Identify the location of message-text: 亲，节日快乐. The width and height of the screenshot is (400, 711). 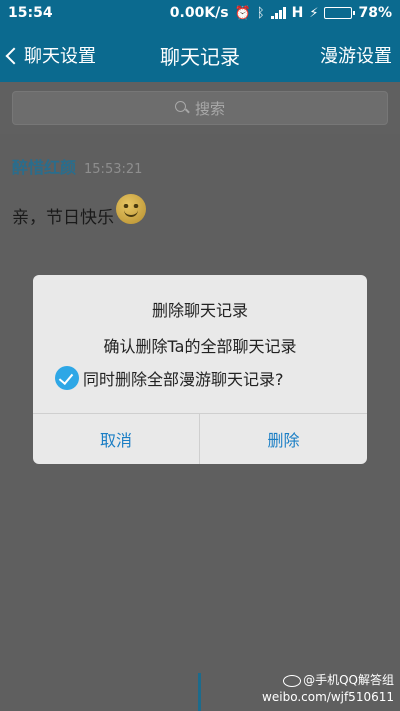
(63, 217).